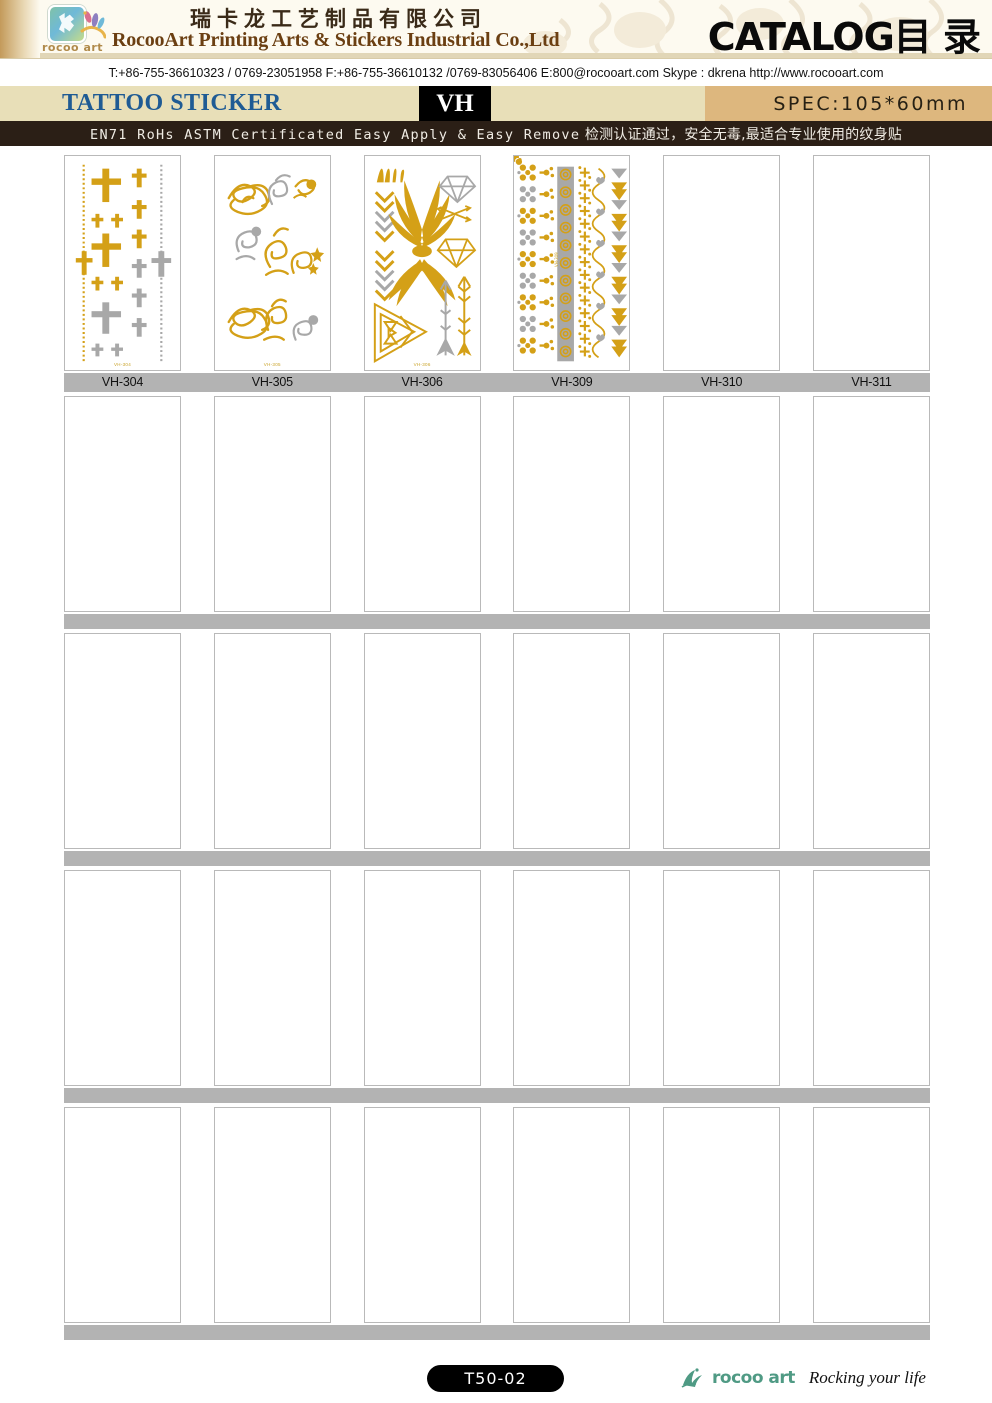 Image resolution: width=992 pixels, height=1403 pixels. I want to click on product-label-vh-309: VH-309, so click(572, 382).